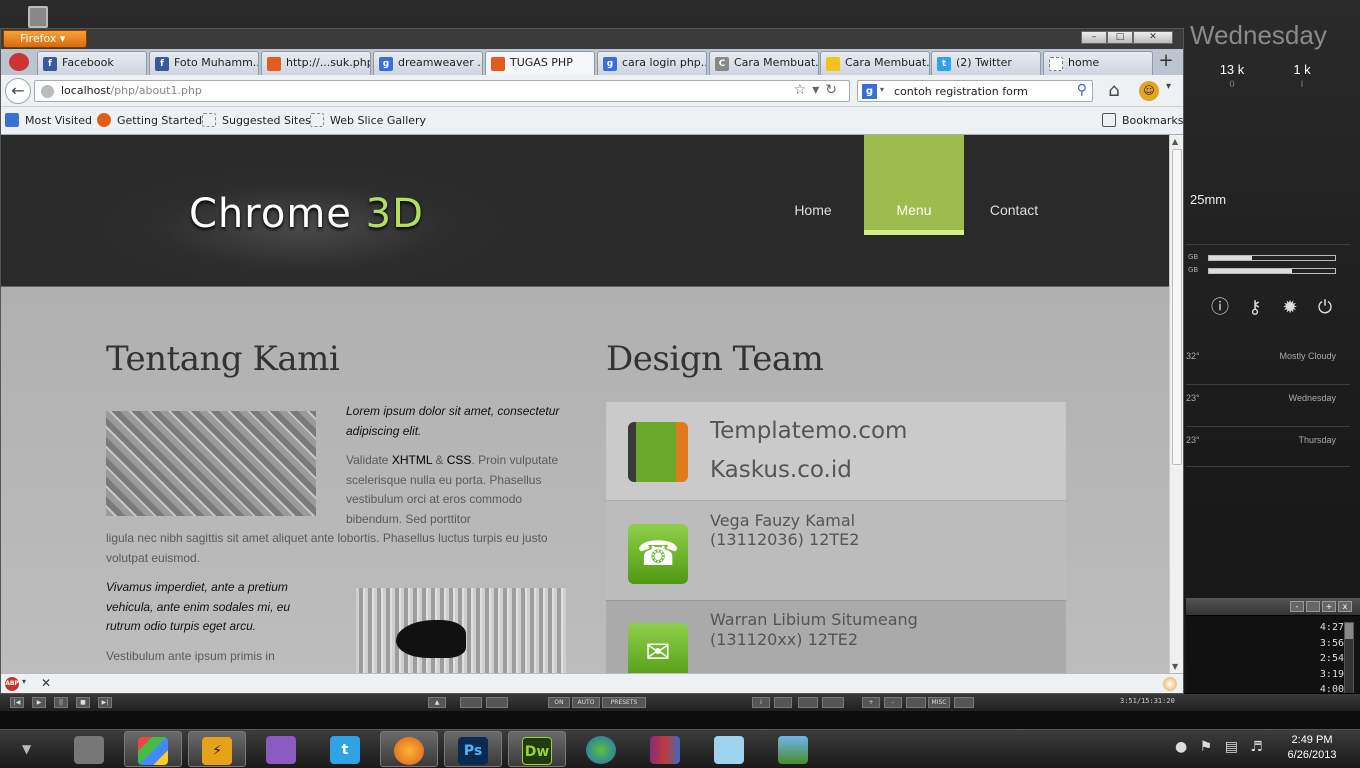 This screenshot has width=1360, height=768. Describe the element at coordinates (1166, 62) in the screenshot. I see `new-tab-button: +` at that location.